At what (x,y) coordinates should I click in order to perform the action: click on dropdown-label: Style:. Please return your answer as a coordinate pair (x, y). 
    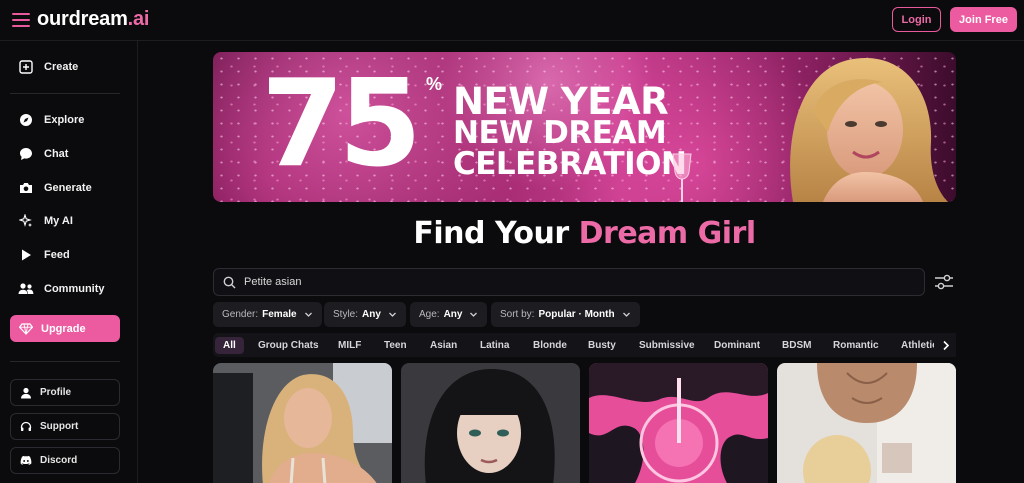
    Looking at the image, I should click on (346, 314).